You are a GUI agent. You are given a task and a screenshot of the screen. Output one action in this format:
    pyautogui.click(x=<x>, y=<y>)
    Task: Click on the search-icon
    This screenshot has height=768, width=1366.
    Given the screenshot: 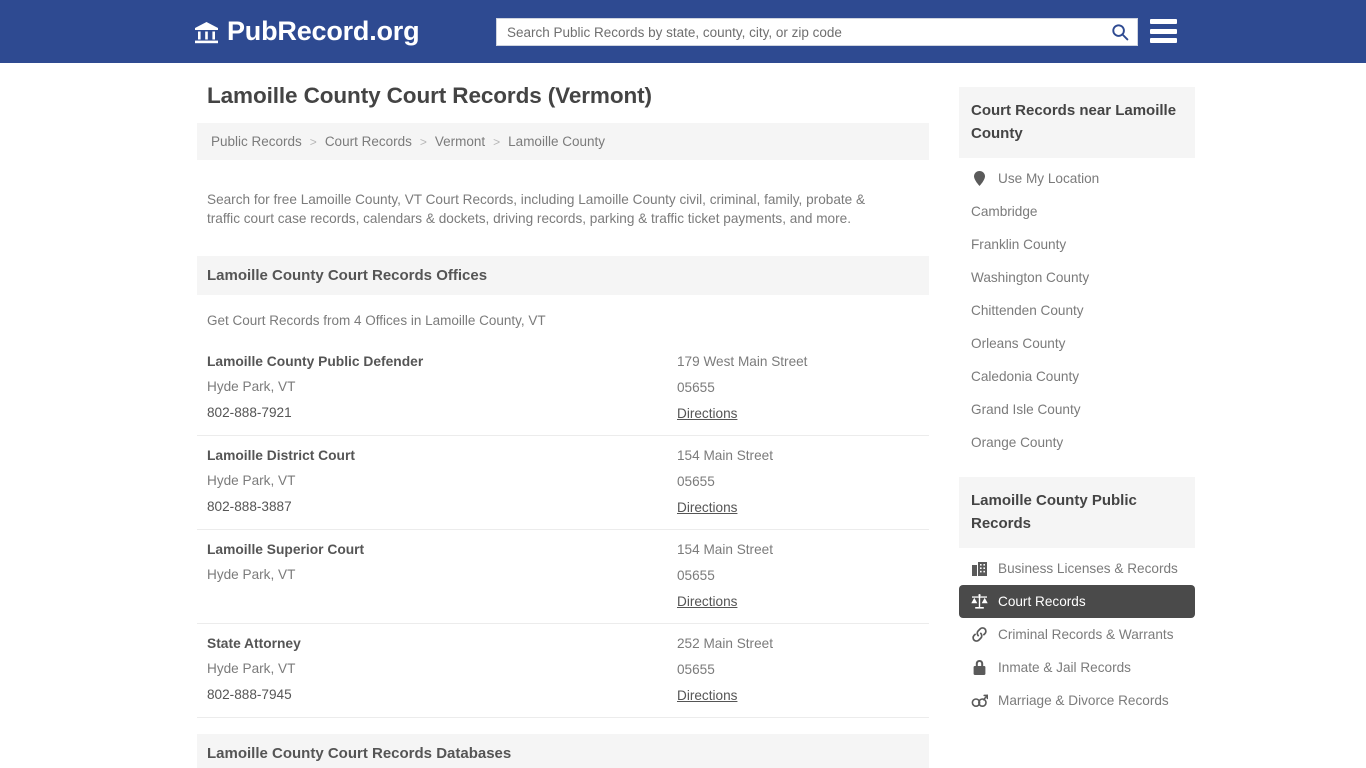 What is the action you would take?
    pyautogui.click(x=1120, y=32)
    